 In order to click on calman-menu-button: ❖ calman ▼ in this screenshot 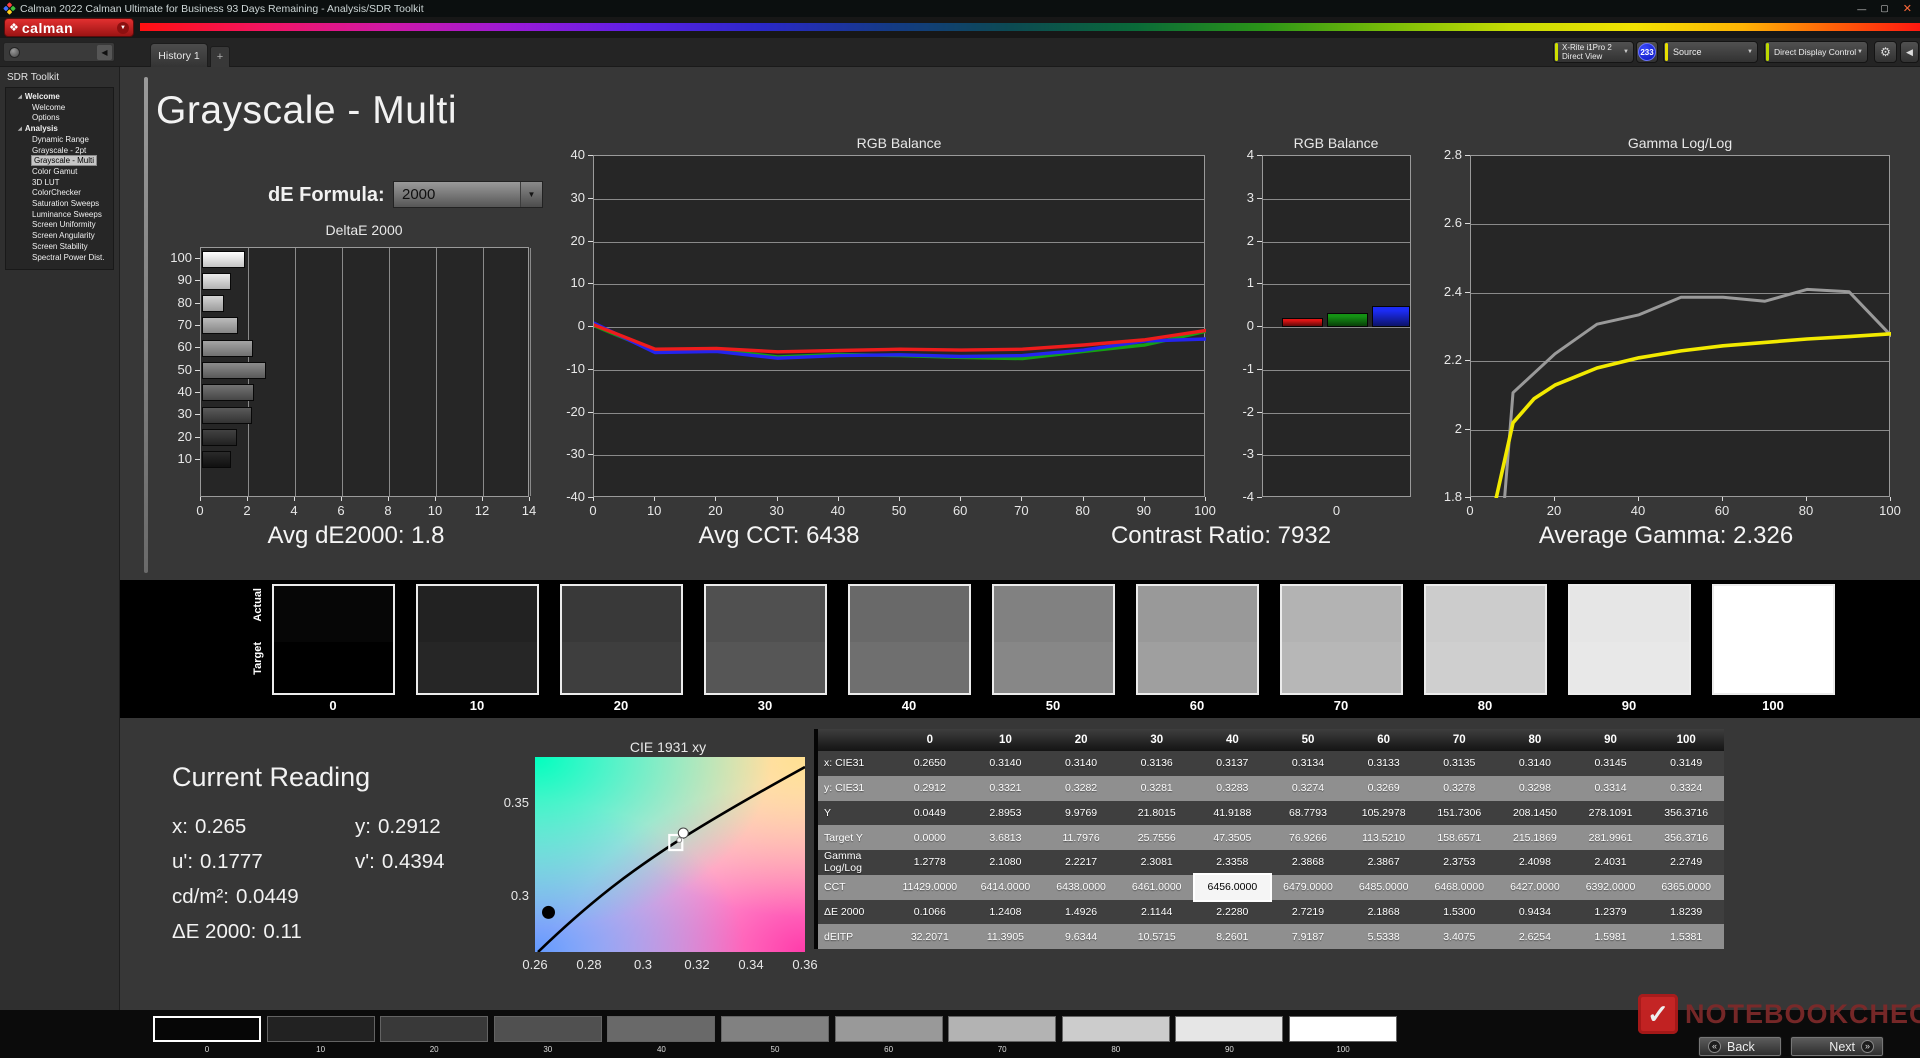, I will do `click(69, 27)`.